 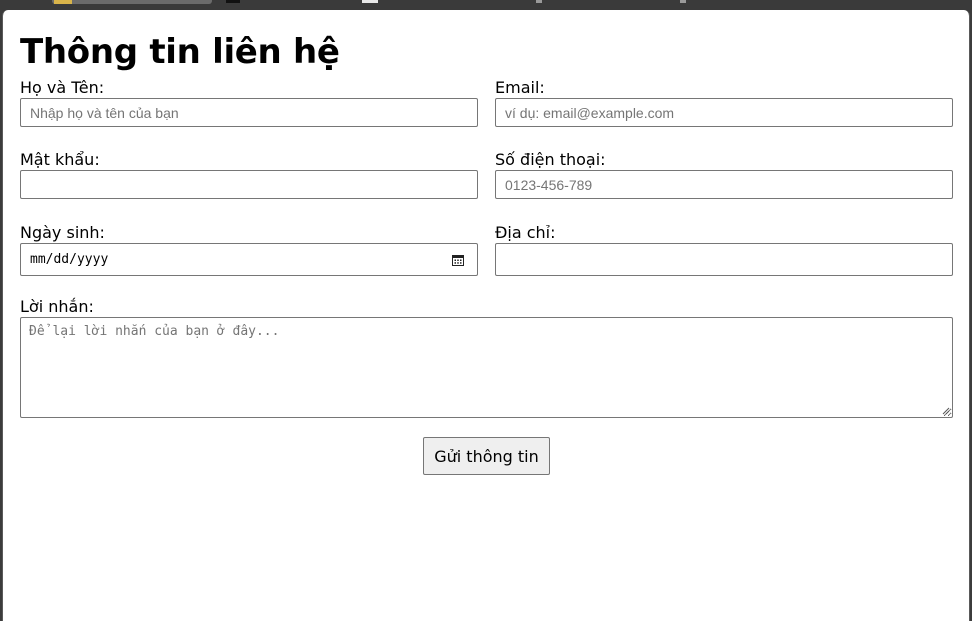 I want to click on dob-label: Ngày sinh:, so click(x=62, y=232).